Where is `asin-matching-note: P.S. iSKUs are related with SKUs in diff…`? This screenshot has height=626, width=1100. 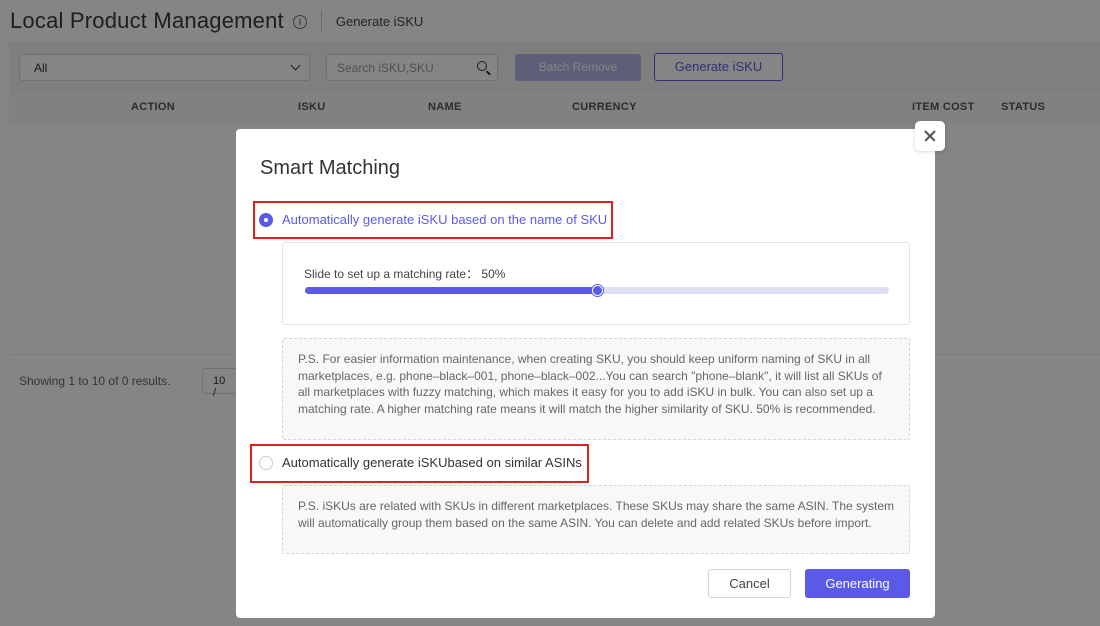
asin-matching-note: P.S. iSKUs are related with SKUs in diff… is located at coordinates (596, 519).